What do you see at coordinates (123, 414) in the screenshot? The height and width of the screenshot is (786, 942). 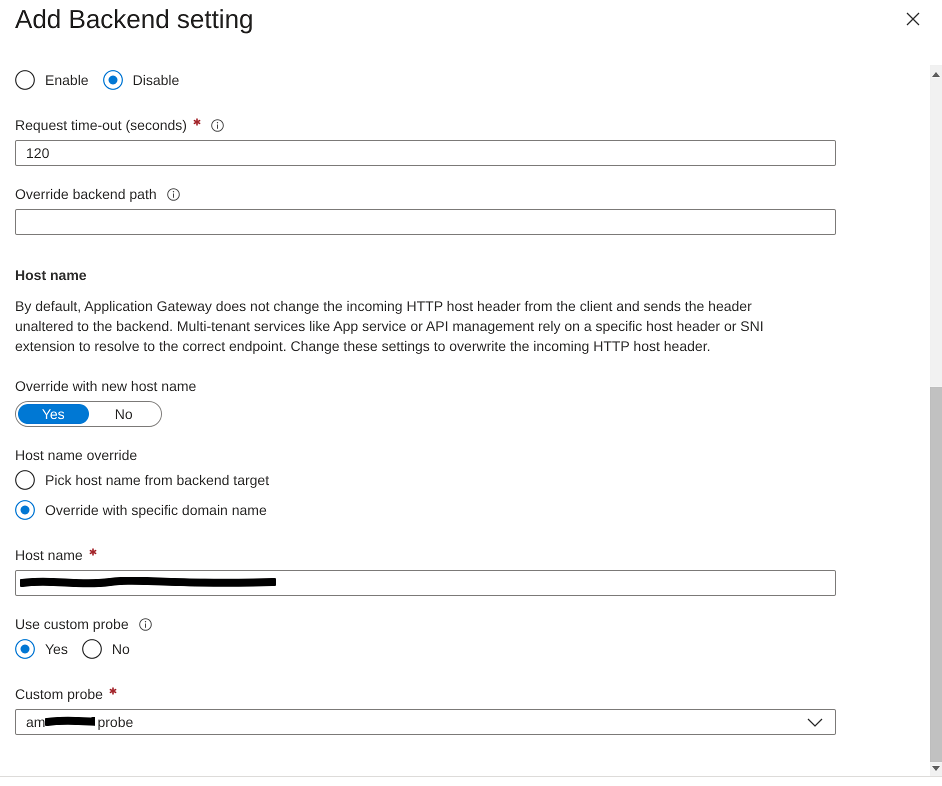 I see `toggle-option: No` at bounding box center [123, 414].